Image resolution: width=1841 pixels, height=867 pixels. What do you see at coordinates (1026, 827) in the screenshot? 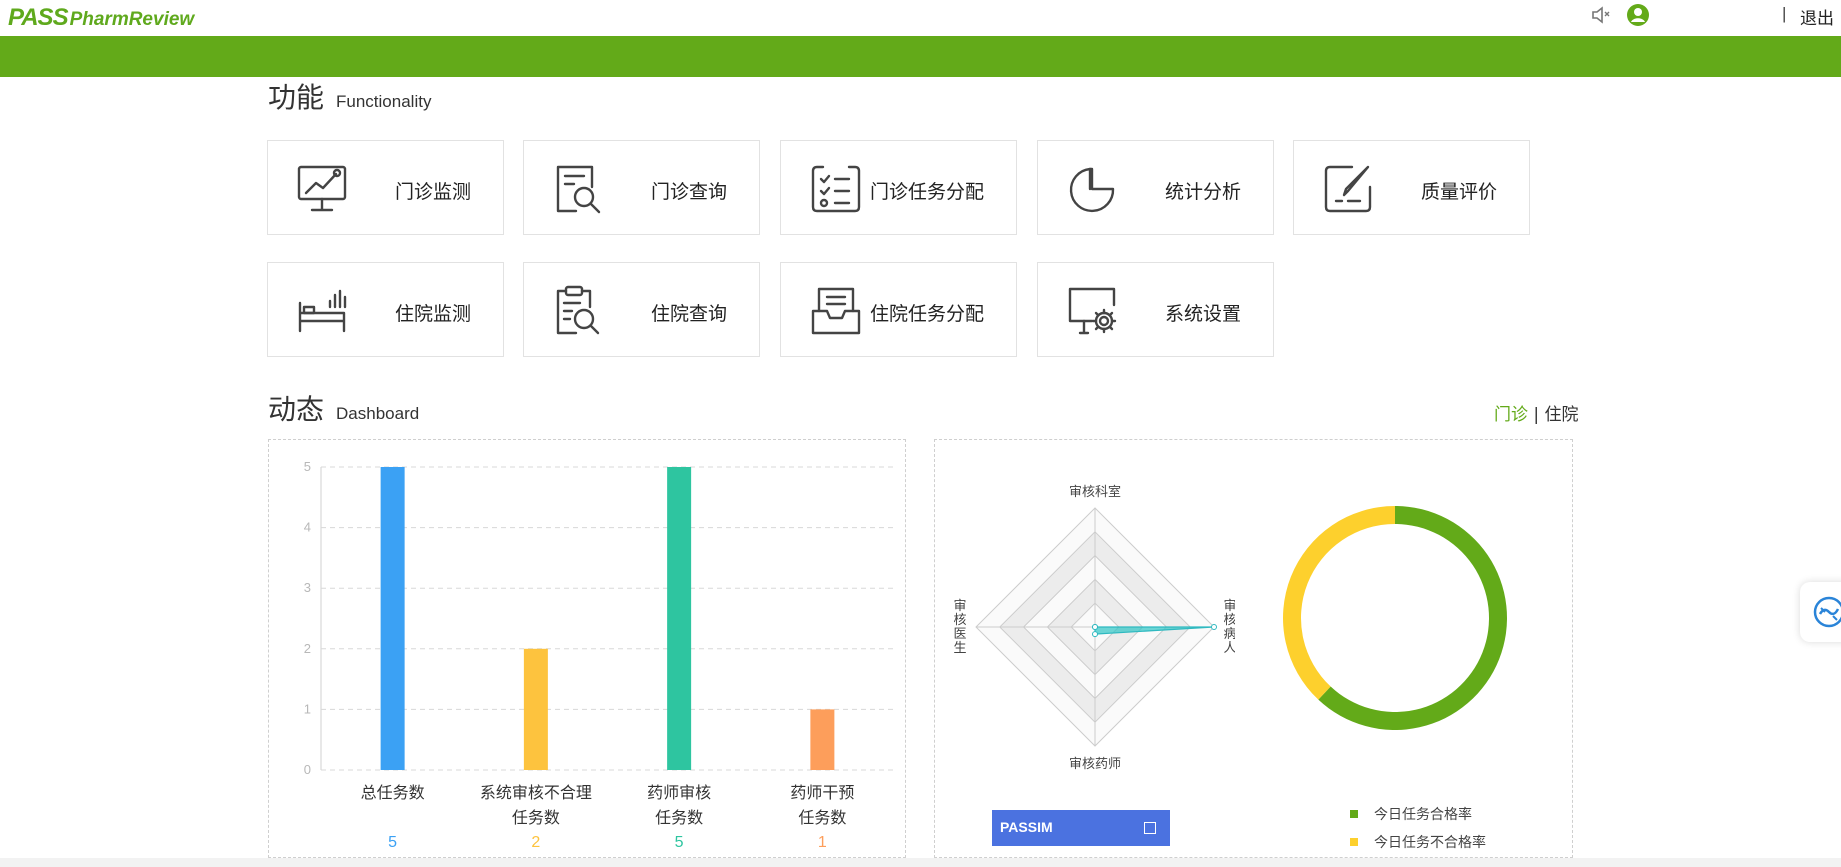
I see `passim-label: PASSIM` at bounding box center [1026, 827].